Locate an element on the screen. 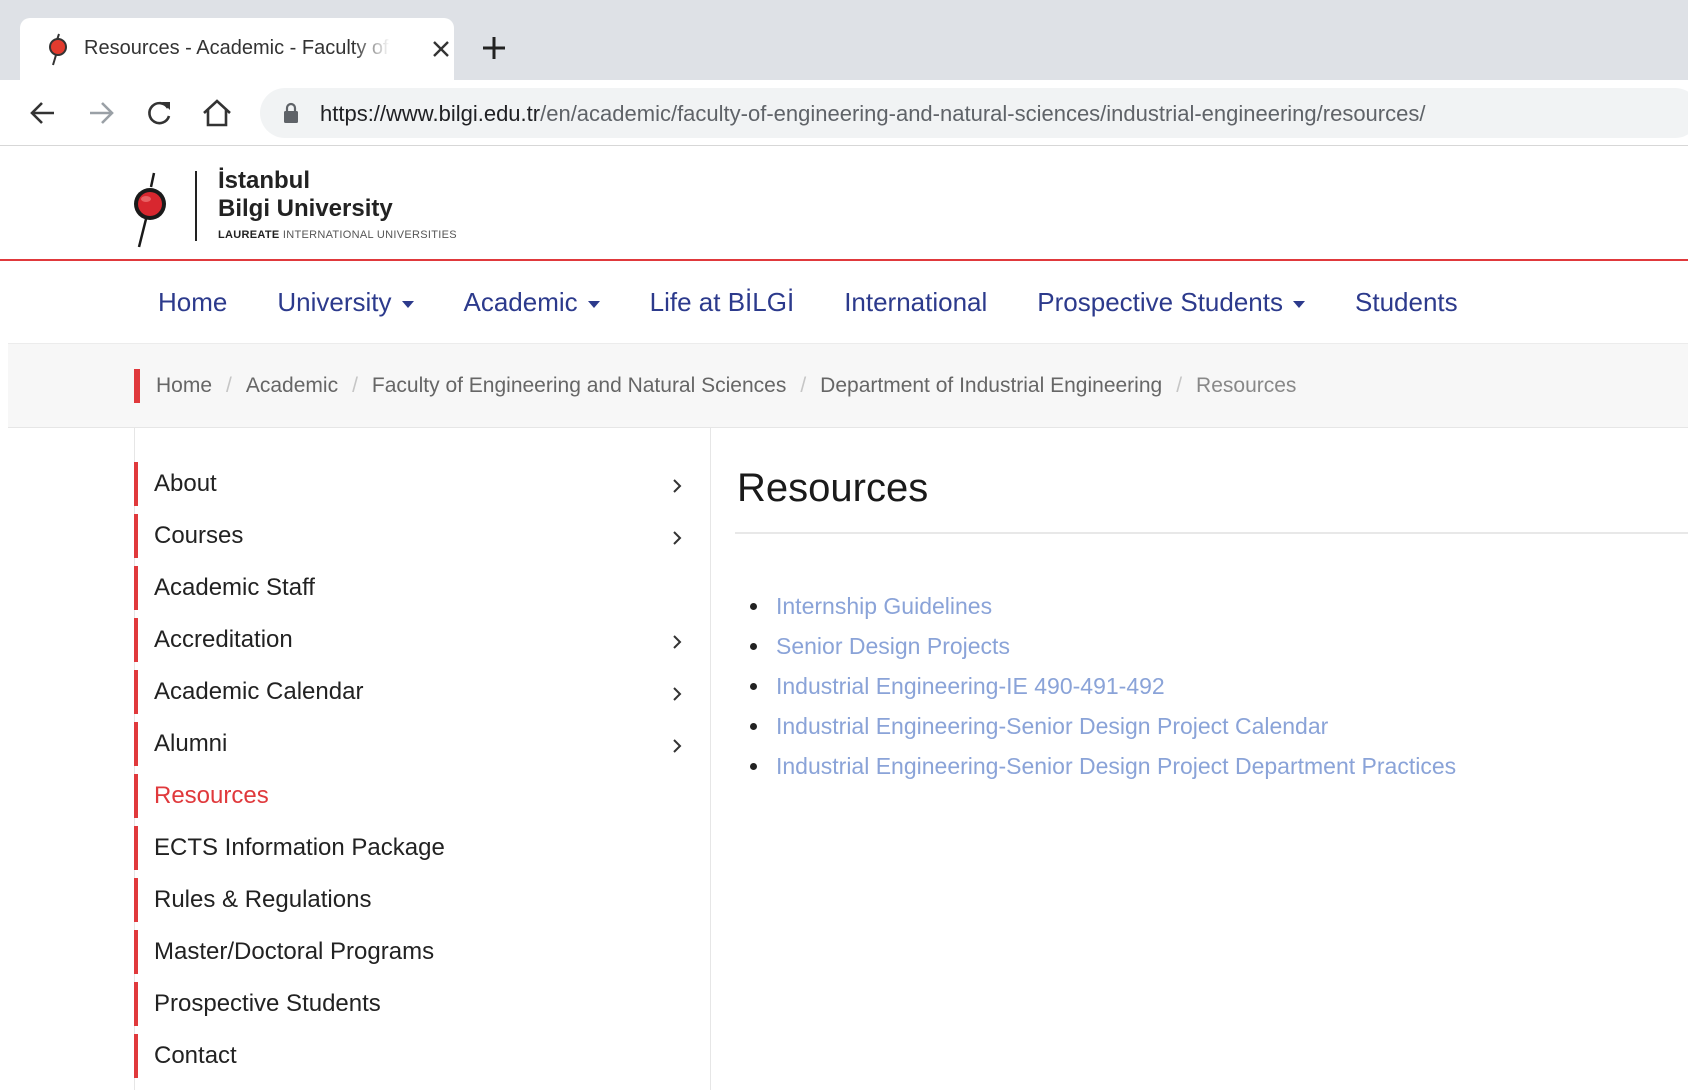 The width and height of the screenshot is (1688, 1090). logo-tag-rest: INTERNATIONAL UNIVERSITIES is located at coordinates (368, 235).